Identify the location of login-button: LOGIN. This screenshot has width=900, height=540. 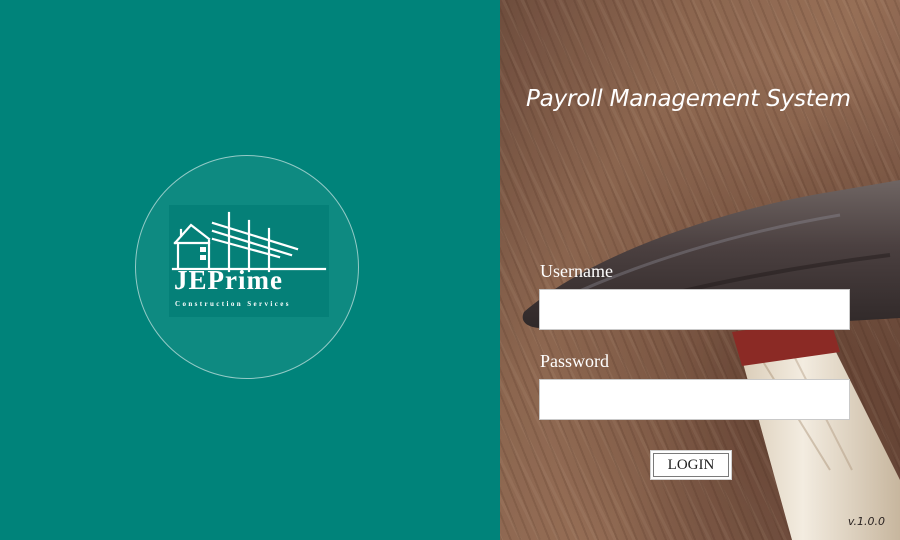
(691, 465).